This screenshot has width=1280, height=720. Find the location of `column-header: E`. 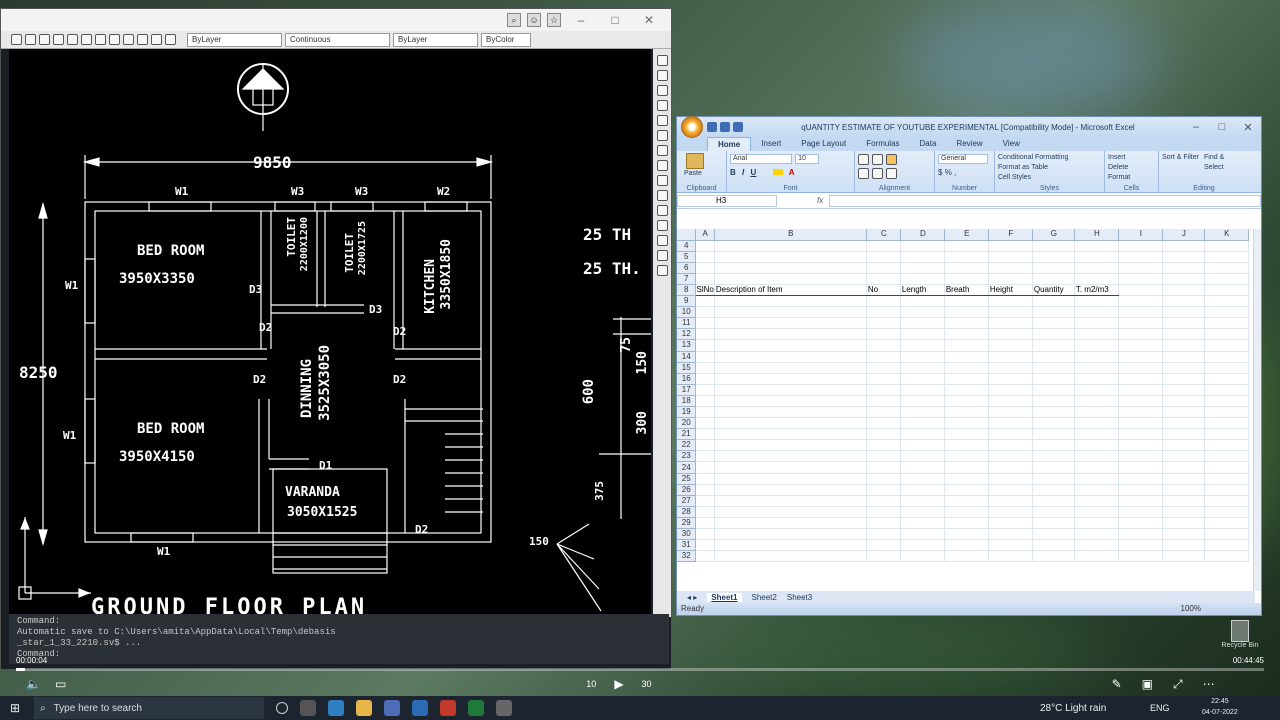

column-header: E is located at coordinates (966, 235).